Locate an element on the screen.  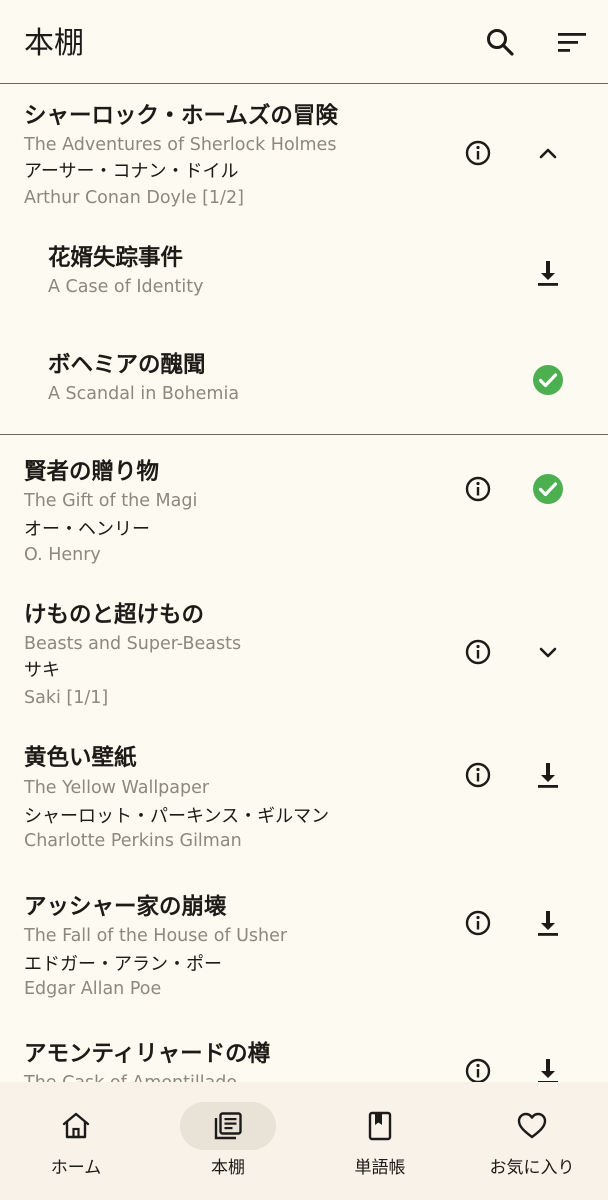
book-title-en: The Gift of the Magi is located at coordinates (111, 501).